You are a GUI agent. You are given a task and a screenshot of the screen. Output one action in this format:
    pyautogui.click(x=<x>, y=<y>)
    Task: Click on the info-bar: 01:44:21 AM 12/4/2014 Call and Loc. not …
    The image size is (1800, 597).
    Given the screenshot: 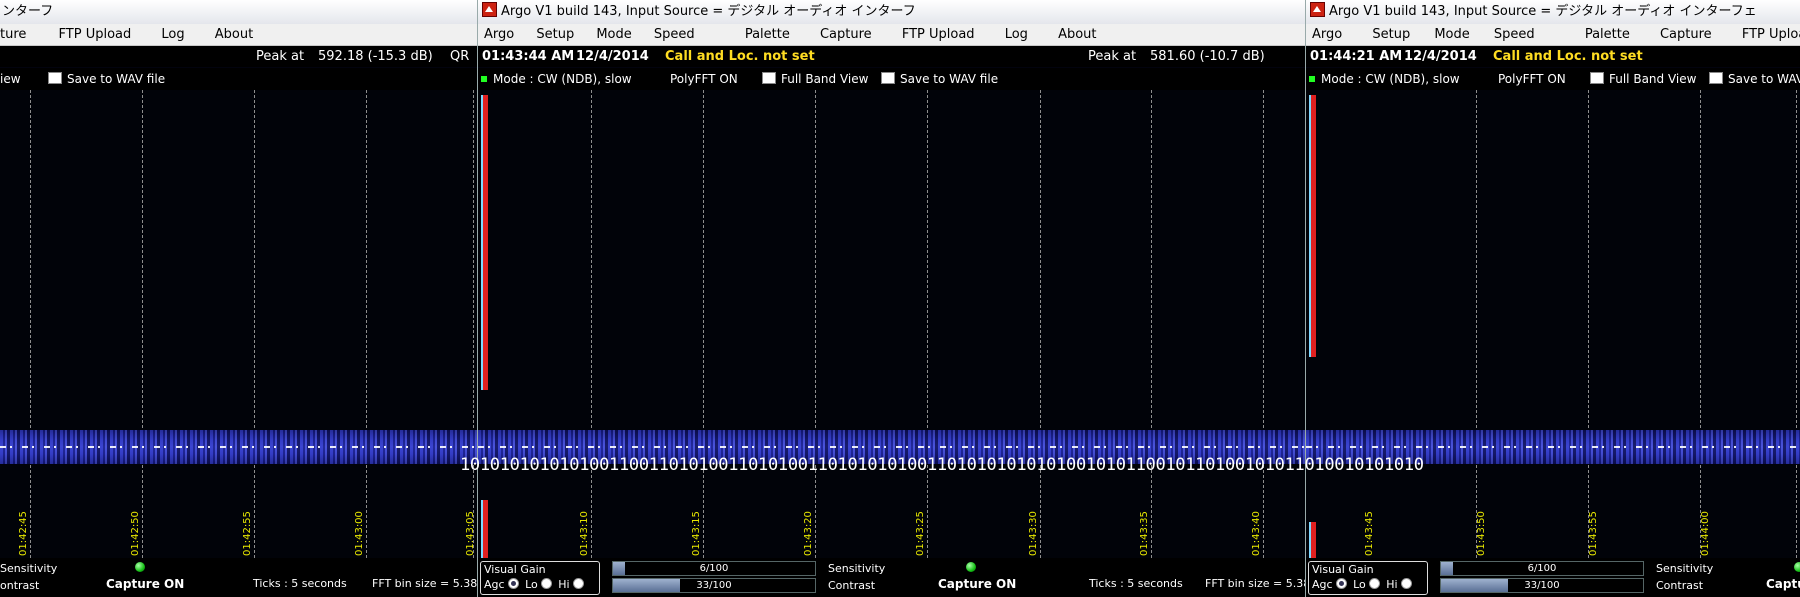 What is the action you would take?
    pyautogui.click(x=1553, y=56)
    